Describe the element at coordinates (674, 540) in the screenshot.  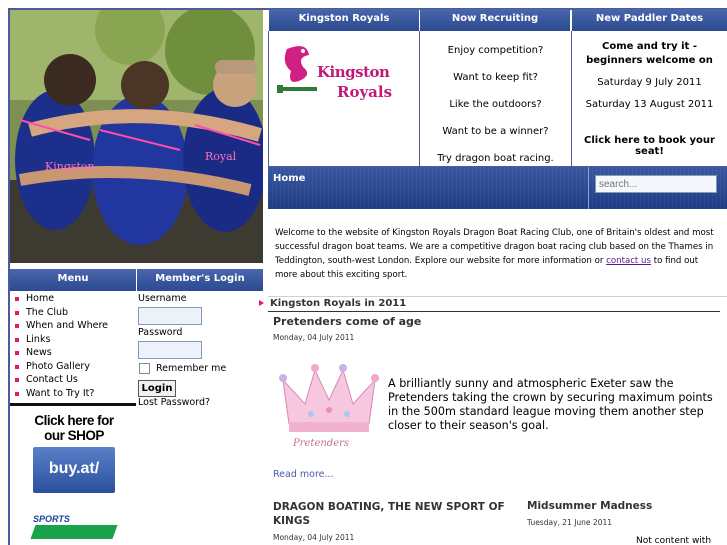
I see `right-article-teaser: Not content with` at that location.